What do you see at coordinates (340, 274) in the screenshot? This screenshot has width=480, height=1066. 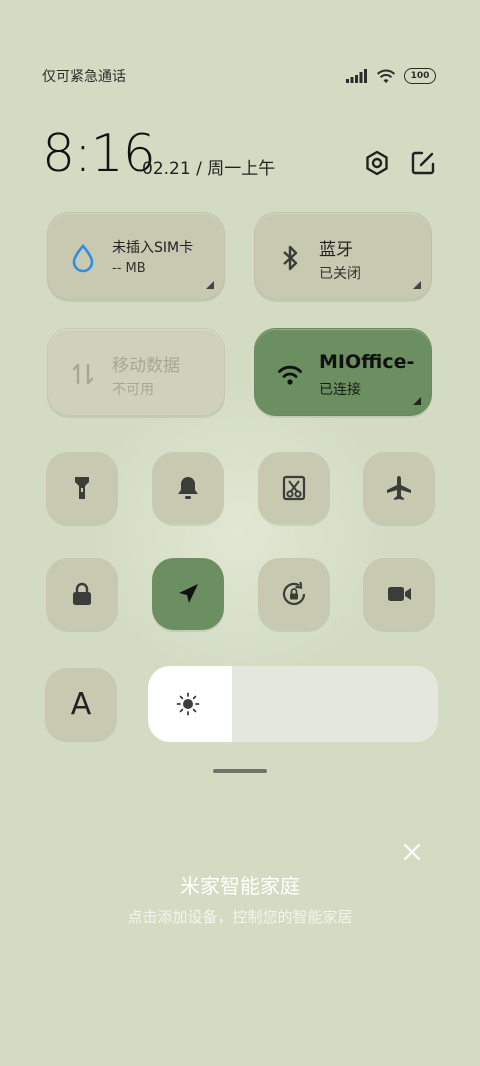 I see `tile-subtitle: 已关闭` at bounding box center [340, 274].